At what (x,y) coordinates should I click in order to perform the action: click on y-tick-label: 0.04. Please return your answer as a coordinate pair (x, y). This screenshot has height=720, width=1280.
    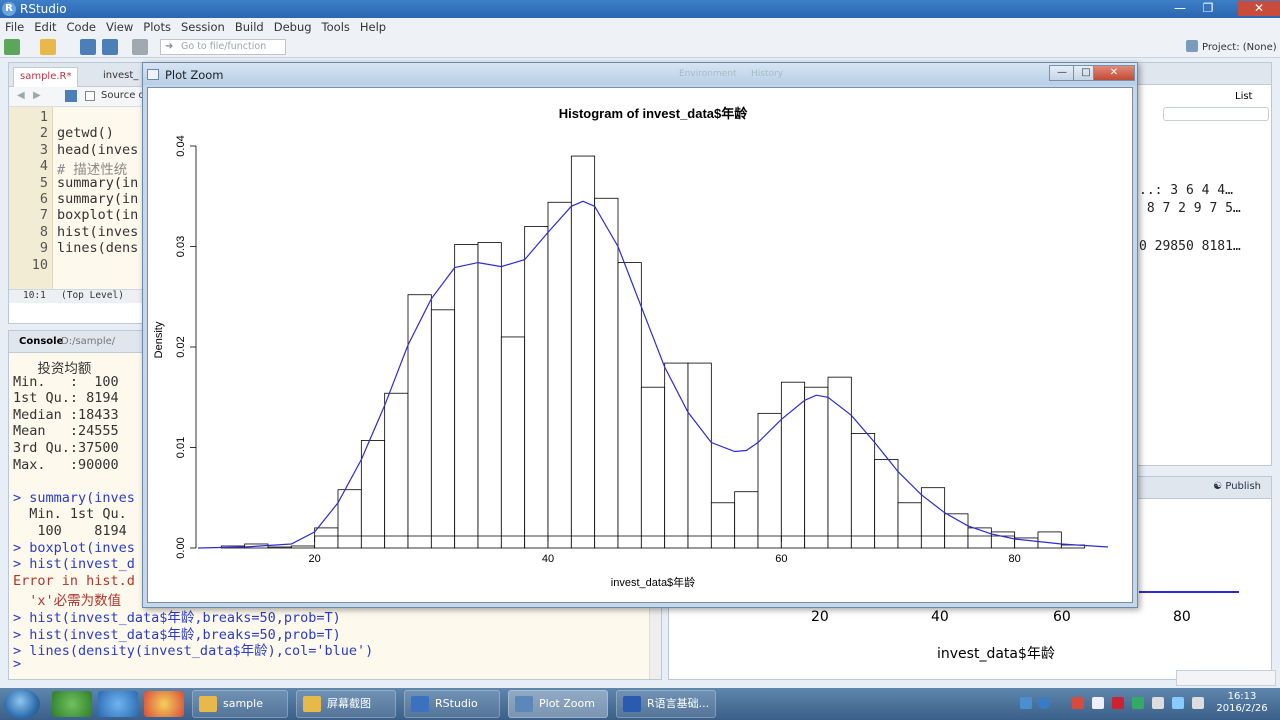
    Looking at the image, I should click on (181, 145).